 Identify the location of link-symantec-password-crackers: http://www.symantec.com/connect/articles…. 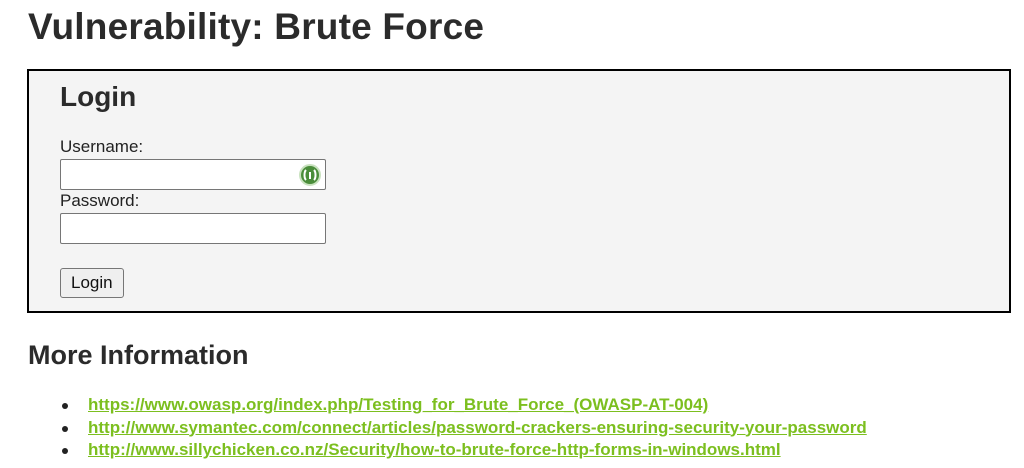
(477, 427).